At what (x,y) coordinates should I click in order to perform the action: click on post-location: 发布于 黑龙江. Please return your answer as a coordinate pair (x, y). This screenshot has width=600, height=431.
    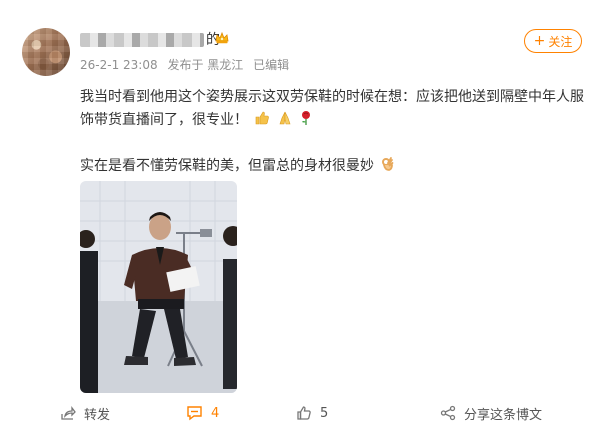
    Looking at the image, I should click on (205, 65).